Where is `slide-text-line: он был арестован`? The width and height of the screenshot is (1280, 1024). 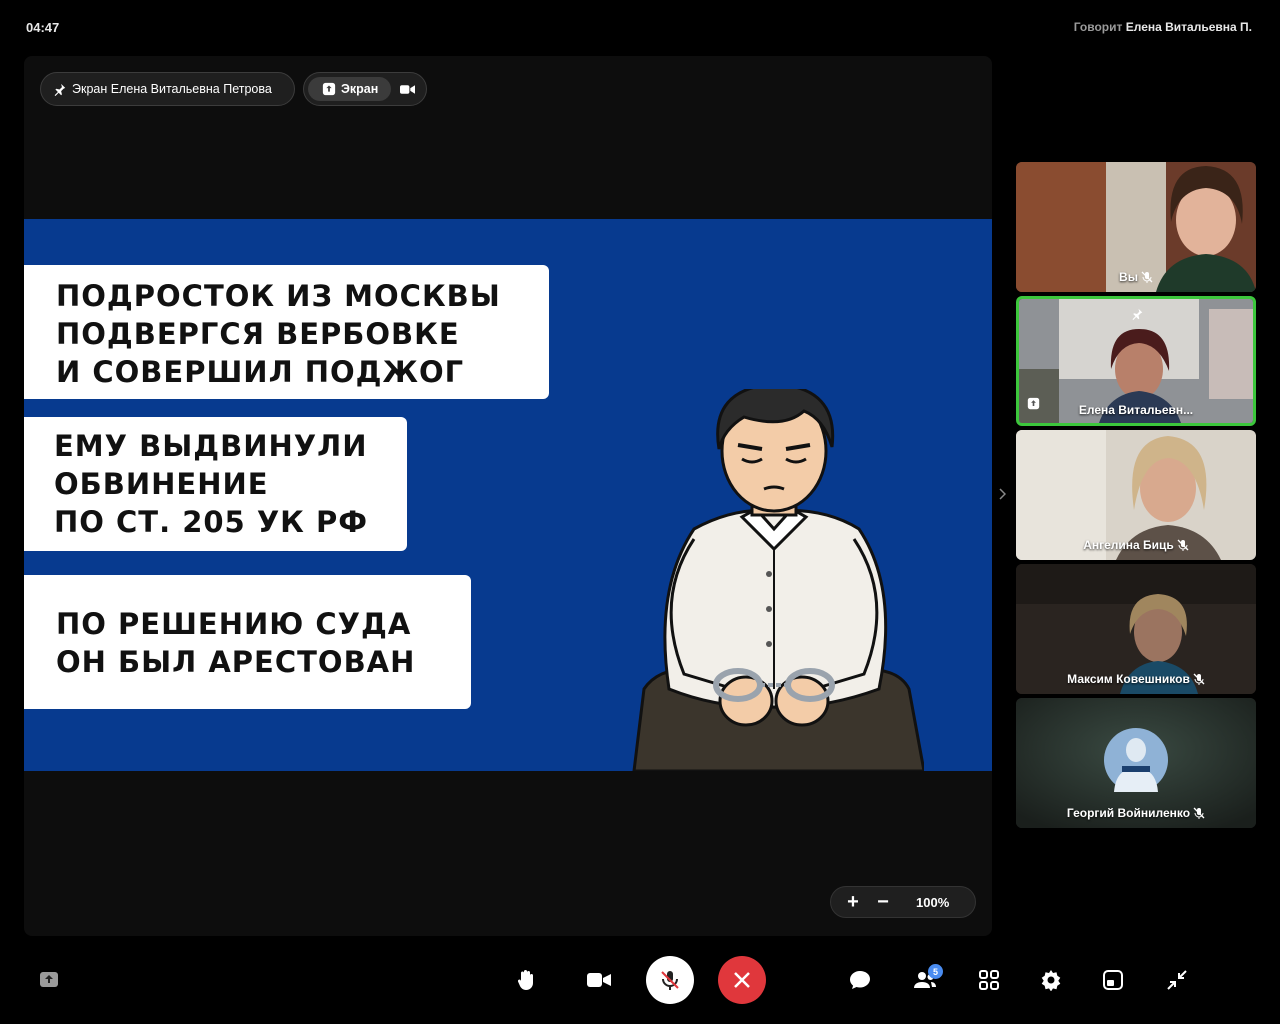
slide-text-line: он был арестован is located at coordinates (236, 662).